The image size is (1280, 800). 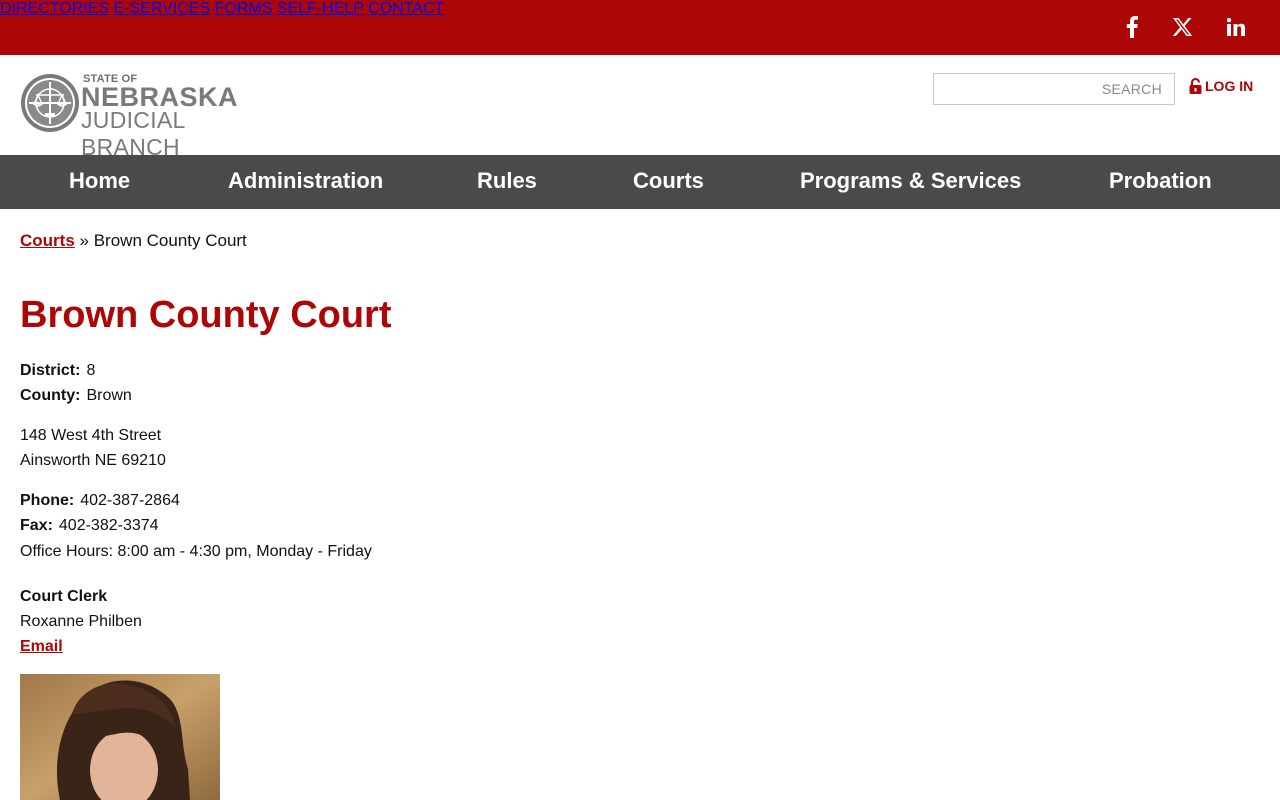 I want to click on fax-label: Fax:, so click(x=36, y=525).